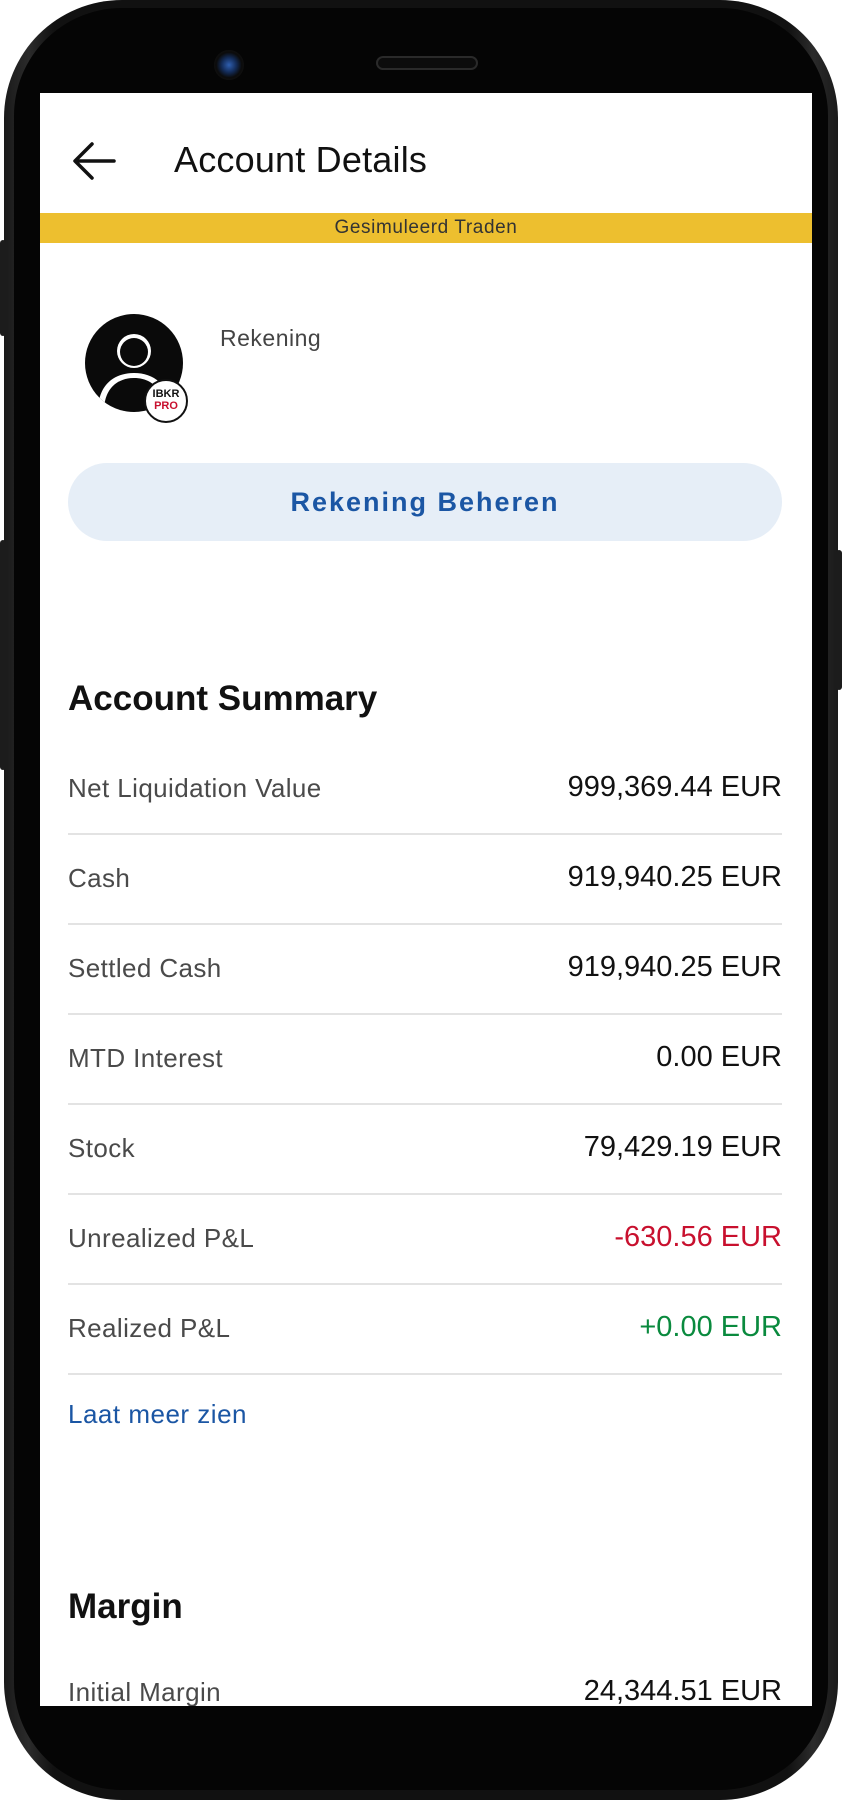 This screenshot has height=1800, width=844. I want to click on page-title: Account Details, so click(301, 159).